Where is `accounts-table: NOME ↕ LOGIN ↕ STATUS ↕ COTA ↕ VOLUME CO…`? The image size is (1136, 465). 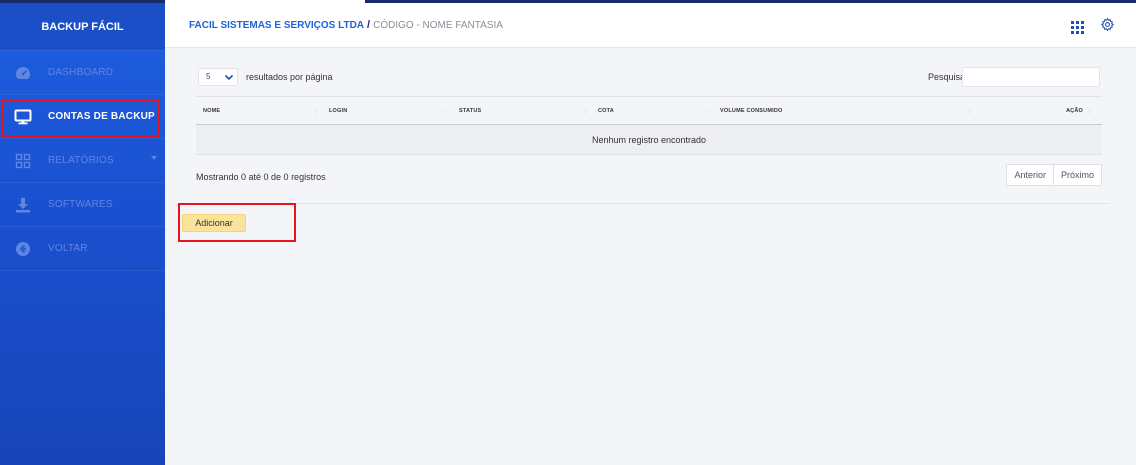 accounts-table: NOME ↕ LOGIN ↕ STATUS ↕ COTA ↕ VOLUME CO… is located at coordinates (649, 125).